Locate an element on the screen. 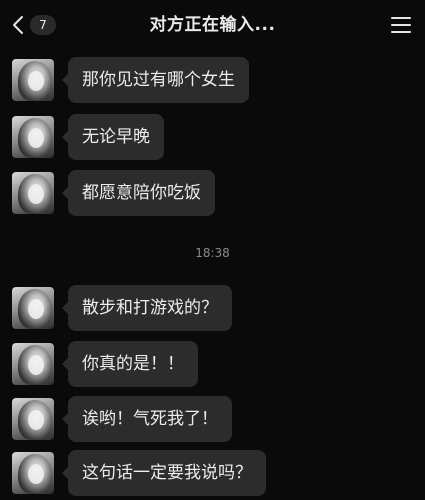  message-row: 这句话一定要我说吗？ is located at coordinates (139, 473).